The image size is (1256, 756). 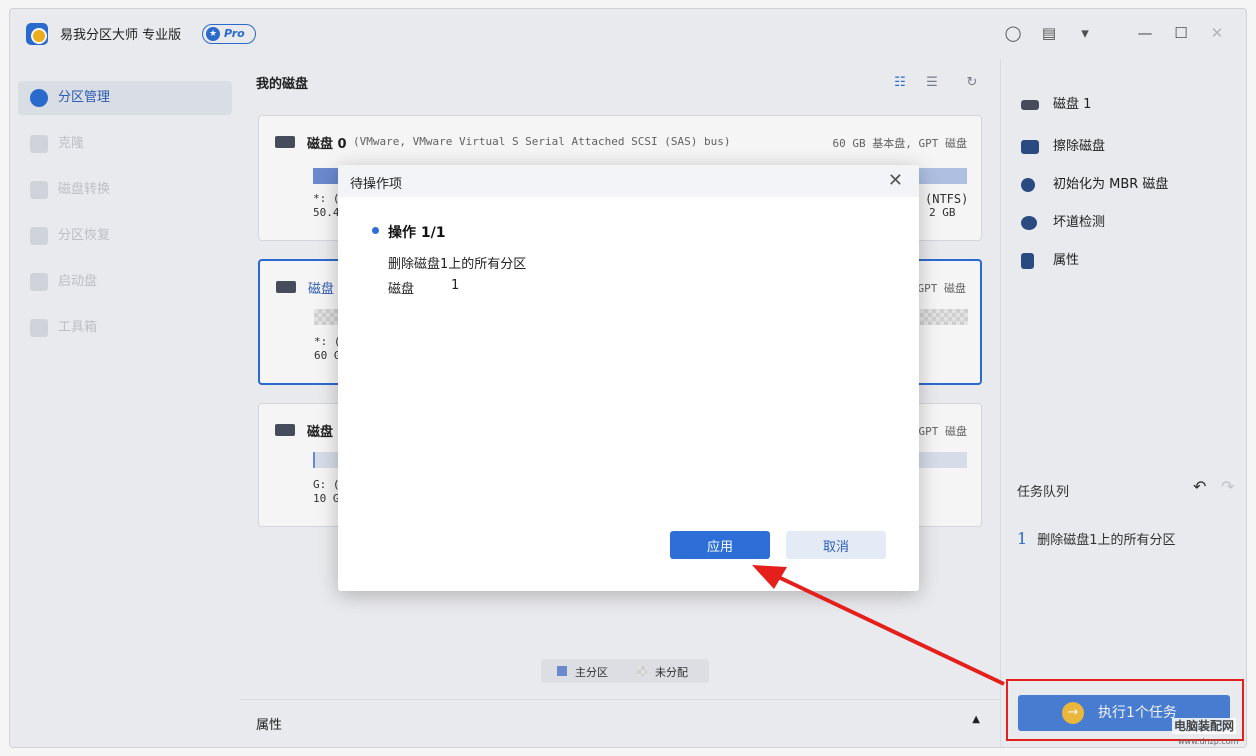 I want to click on cancel-button: 取消, so click(x=836, y=545).